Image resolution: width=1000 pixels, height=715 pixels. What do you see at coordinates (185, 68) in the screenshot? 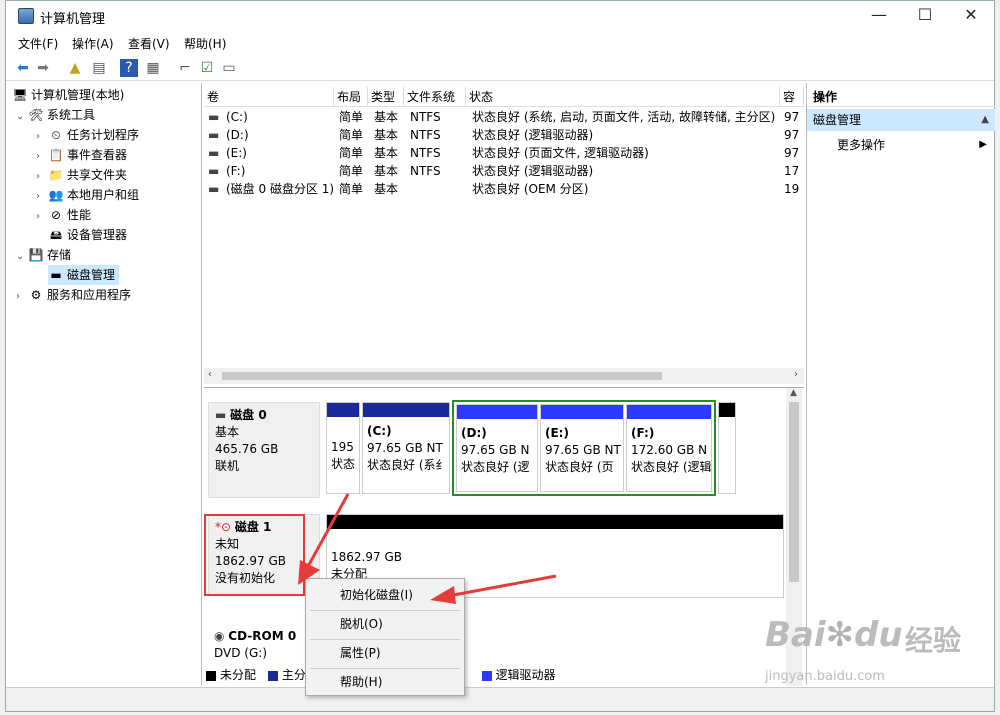
I see `connect-icon: ⌐` at bounding box center [185, 68].